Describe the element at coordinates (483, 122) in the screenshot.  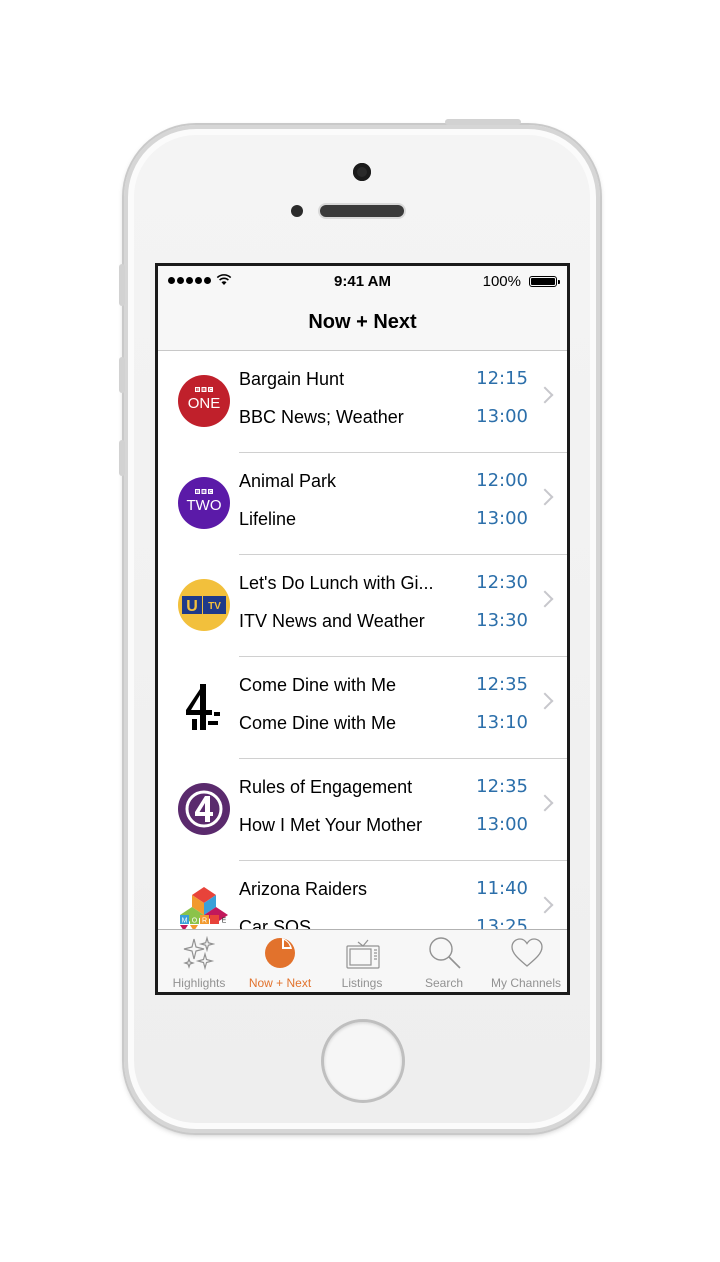
I see `power-button` at that location.